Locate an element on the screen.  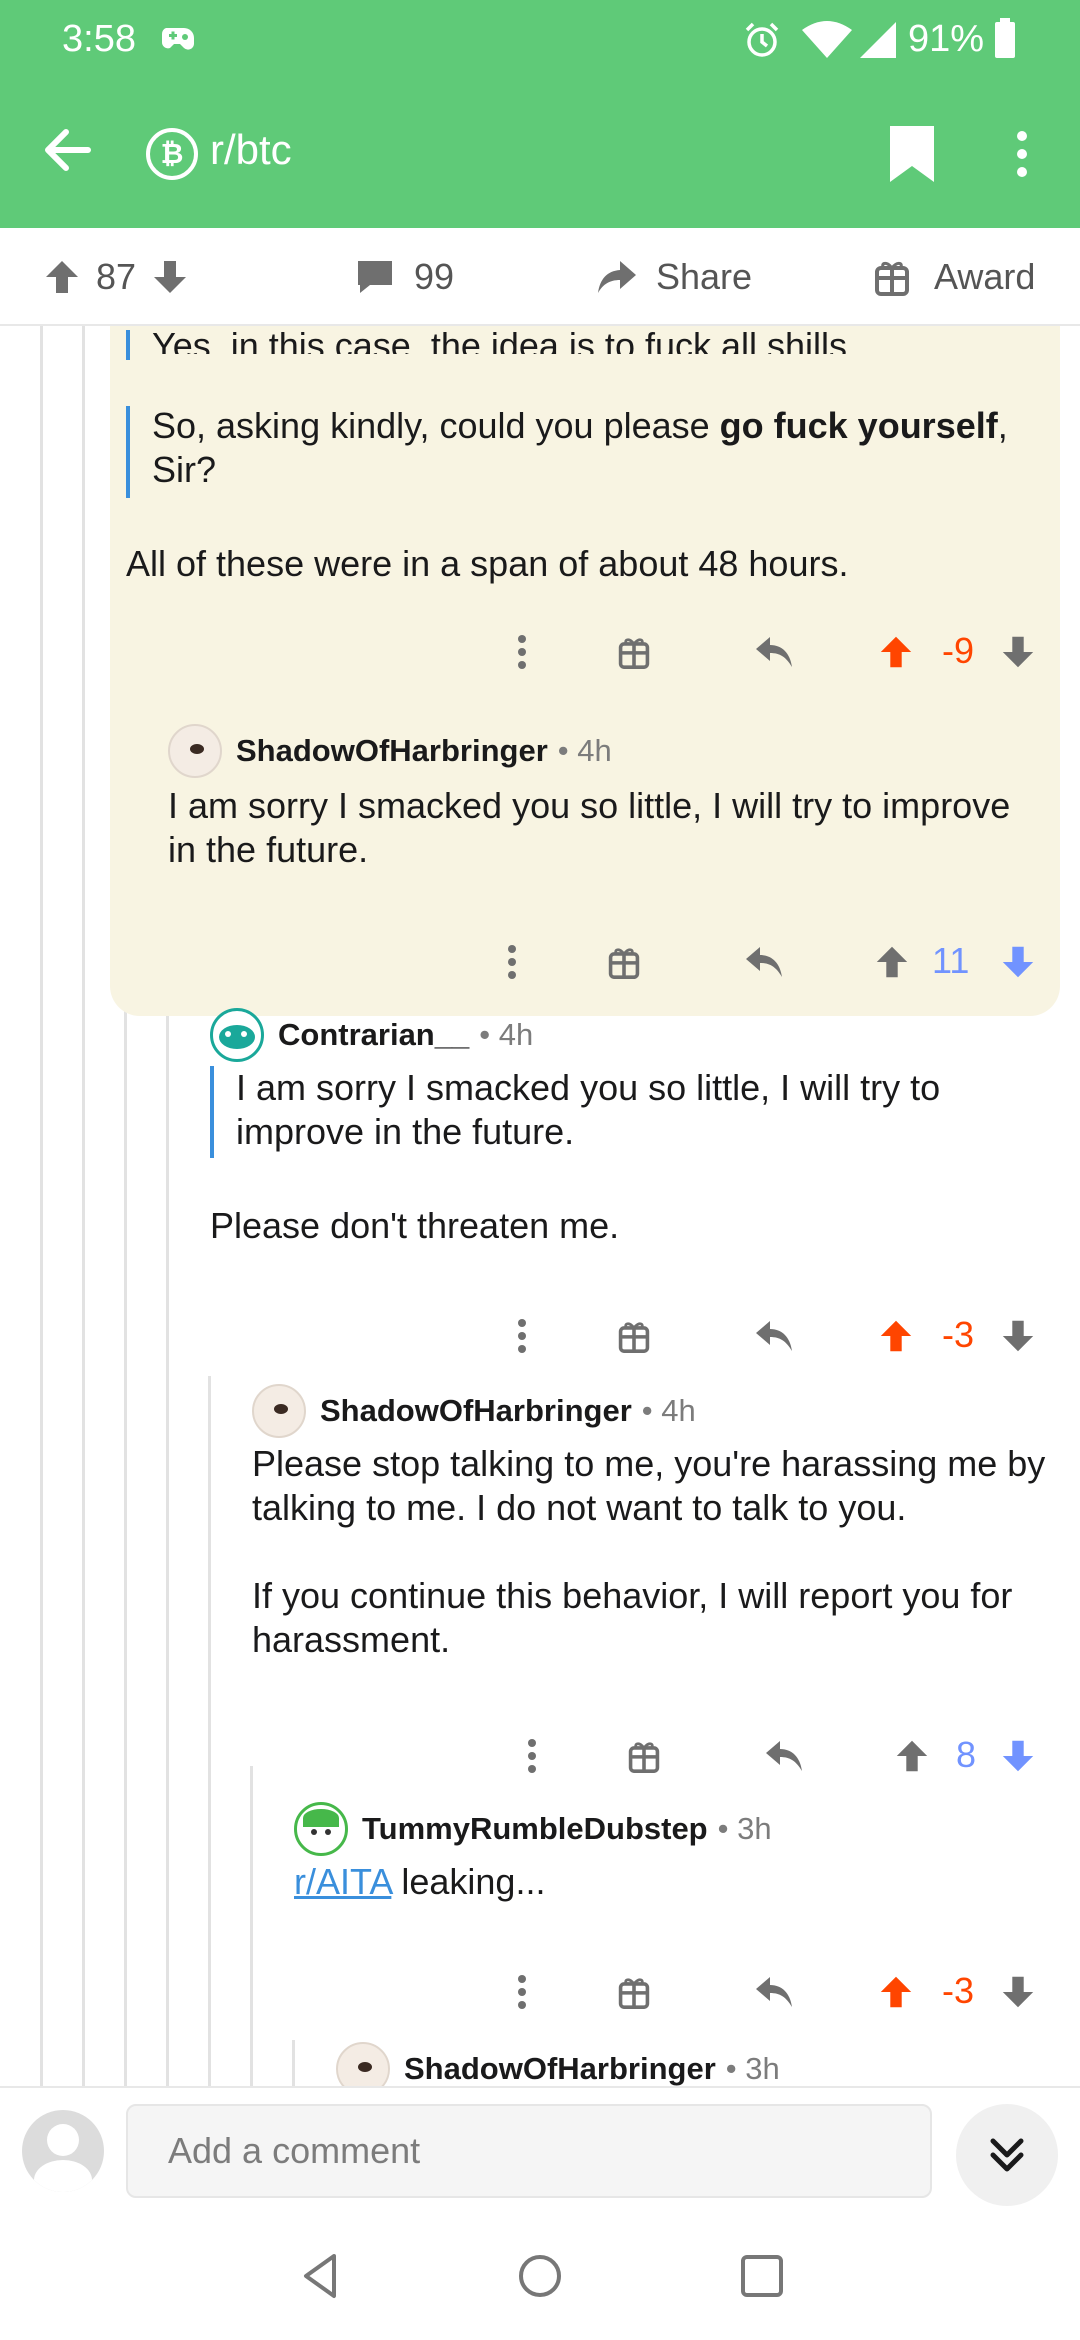
post-vote-group: 87 is located at coordinates (116, 277).